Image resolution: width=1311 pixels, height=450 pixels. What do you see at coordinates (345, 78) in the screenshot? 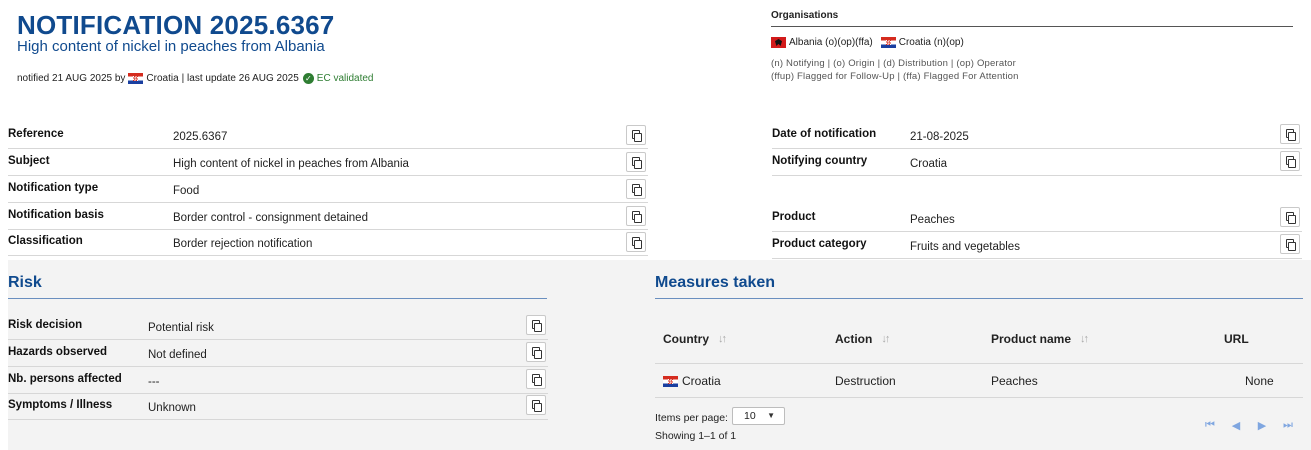
I see `validation-label: EC validated` at bounding box center [345, 78].